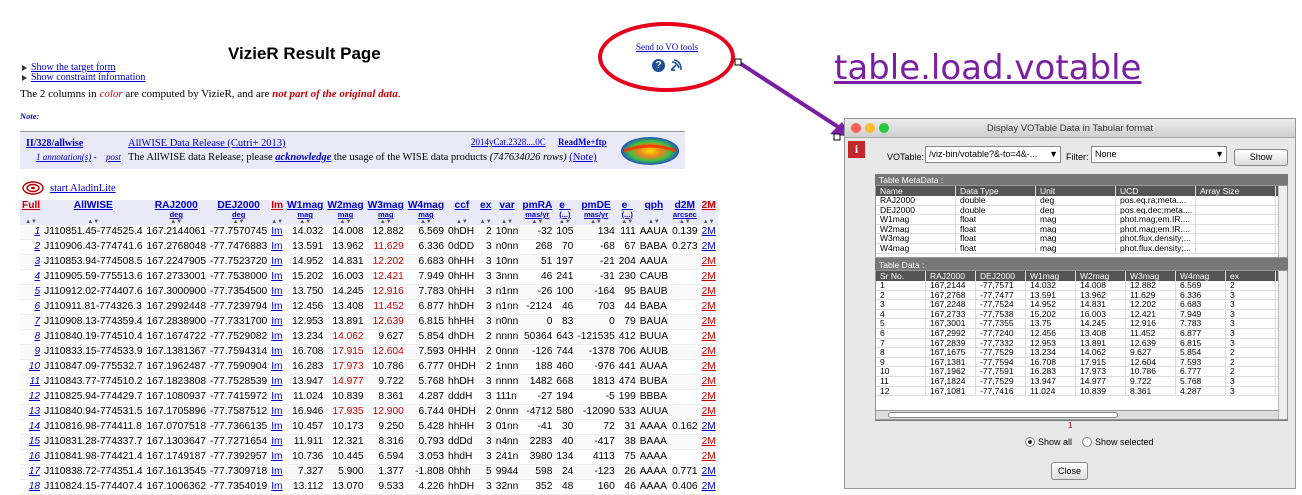  I want to click on column-header-link: ex, so click(485, 205).